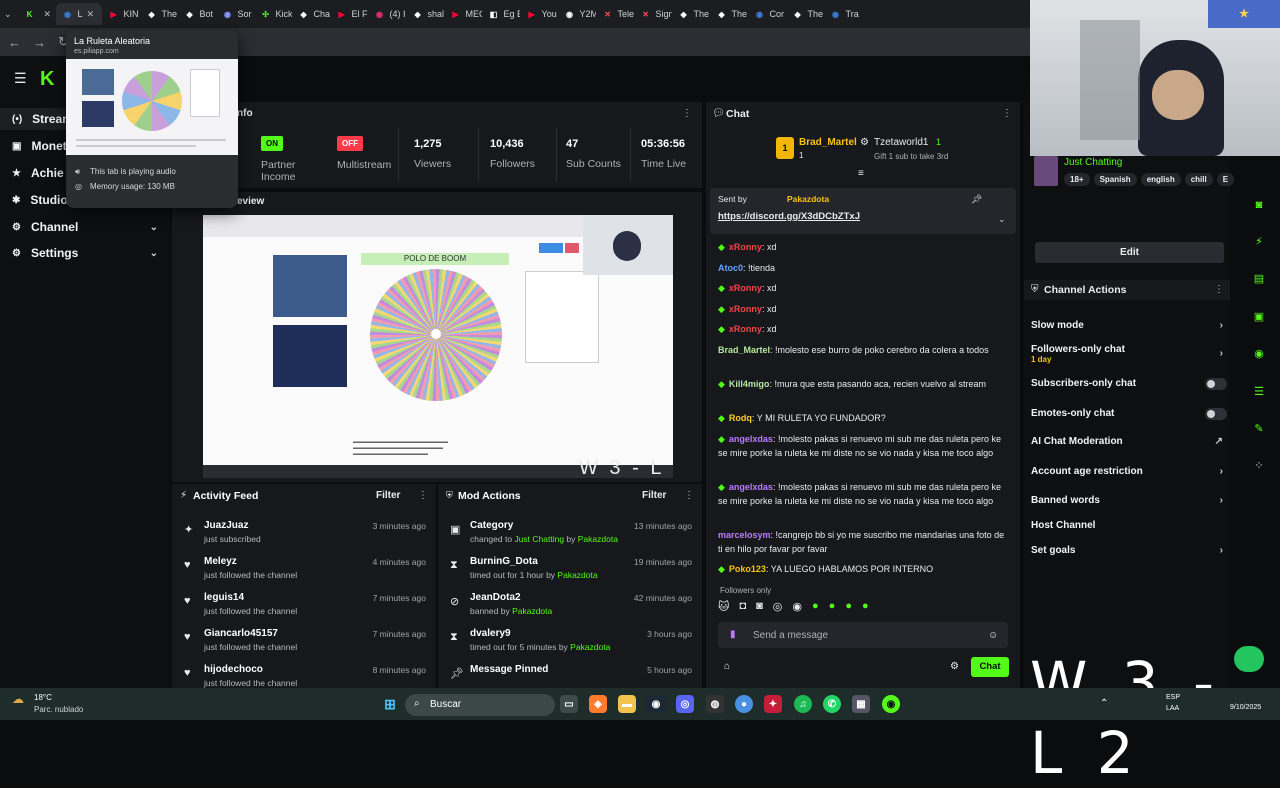 Image resolution: width=1280 pixels, height=788 pixels. I want to click on send-chat-button: Chat, so click(990, 667).